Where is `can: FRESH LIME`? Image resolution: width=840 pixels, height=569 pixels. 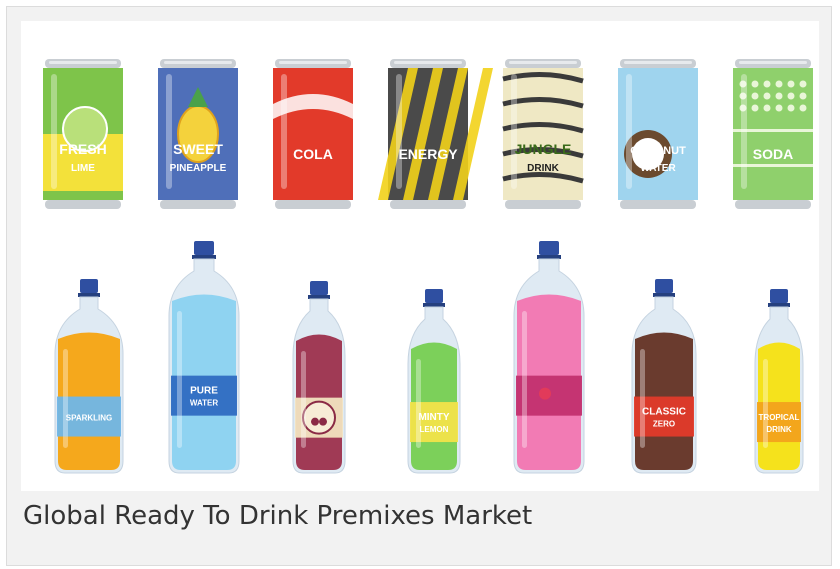
can: FRESH LIME is located at coordinates (83, 134).